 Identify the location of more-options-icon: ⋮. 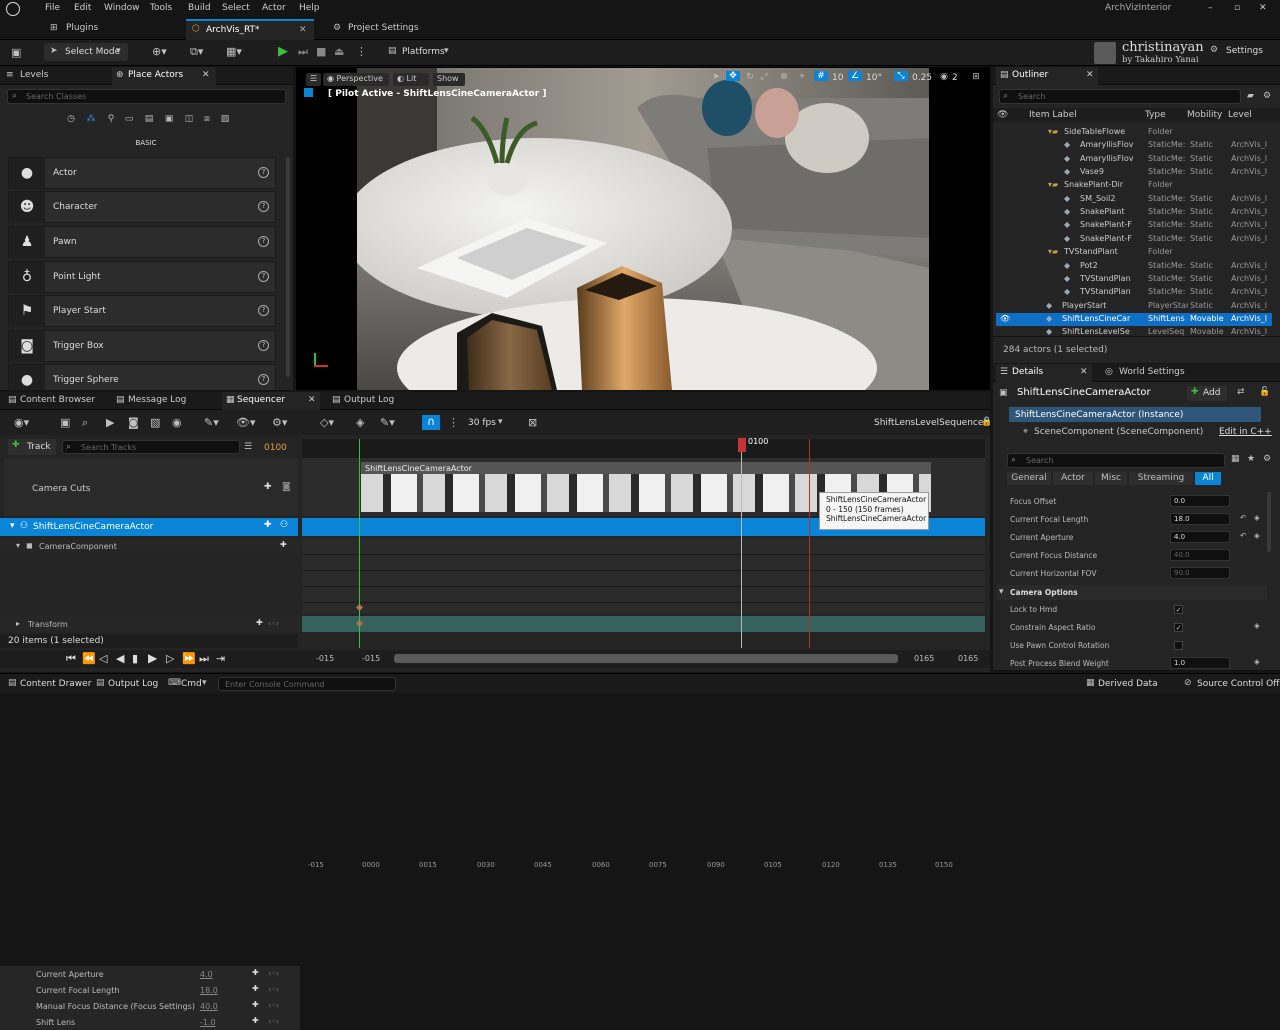
(361, 51).